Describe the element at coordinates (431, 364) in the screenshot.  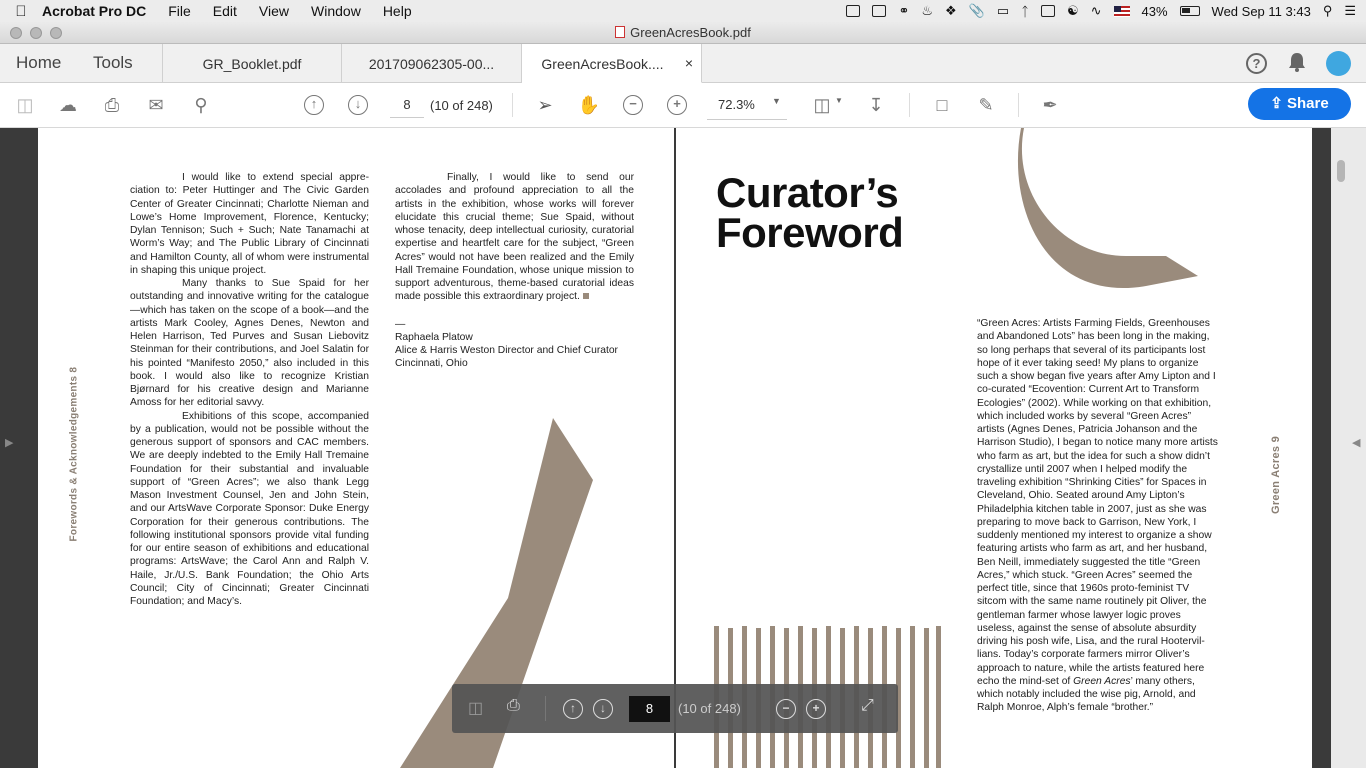
I see `signature-place: Cincinnati, Ohio` at that location.